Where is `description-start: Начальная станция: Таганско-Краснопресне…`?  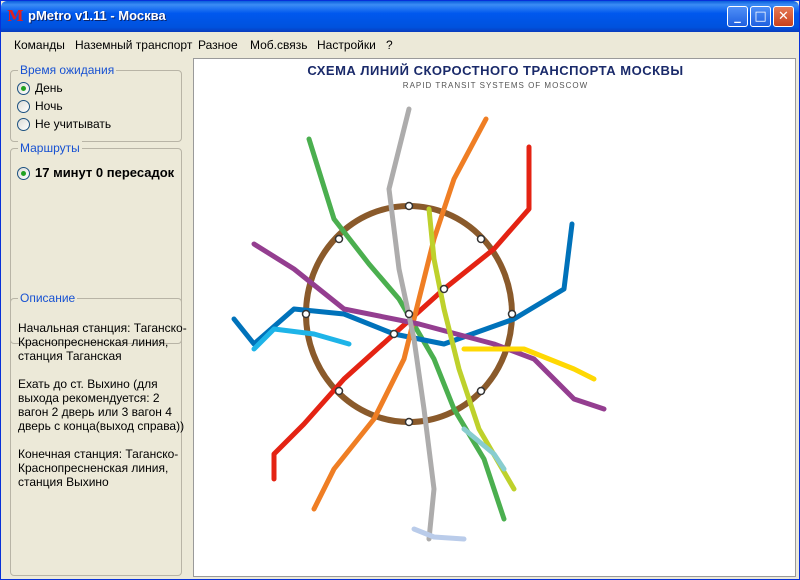 description-start: Начальная станция: Таганско-Краснопресне… is located at coordinates (102, 342).